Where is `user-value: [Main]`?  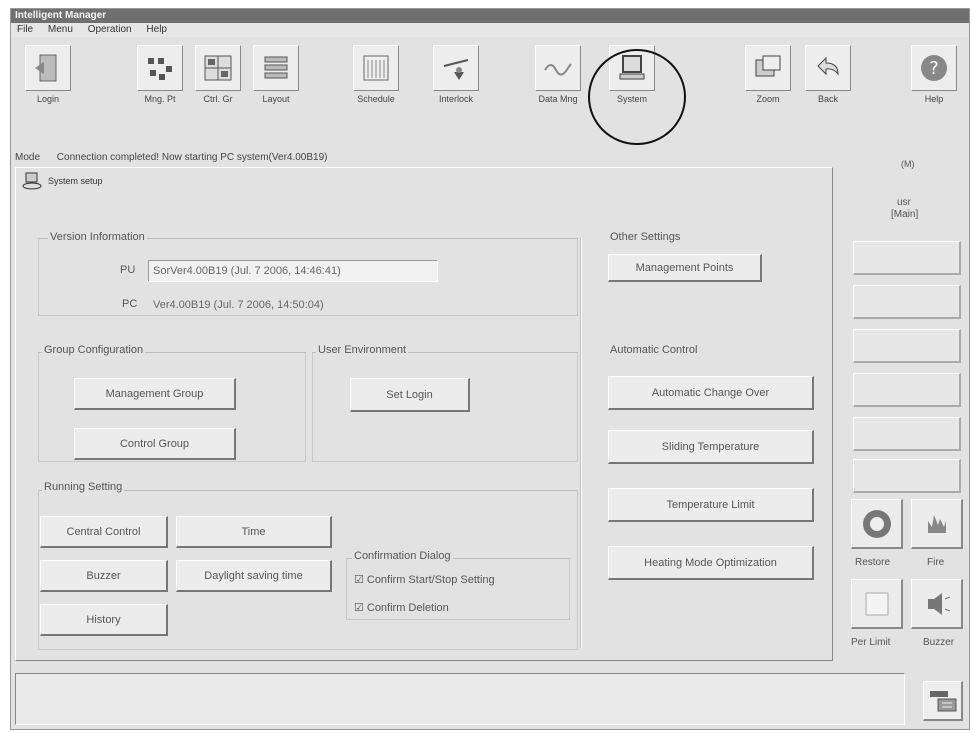 user-value: [Main] is located at coordinates (905, 214).